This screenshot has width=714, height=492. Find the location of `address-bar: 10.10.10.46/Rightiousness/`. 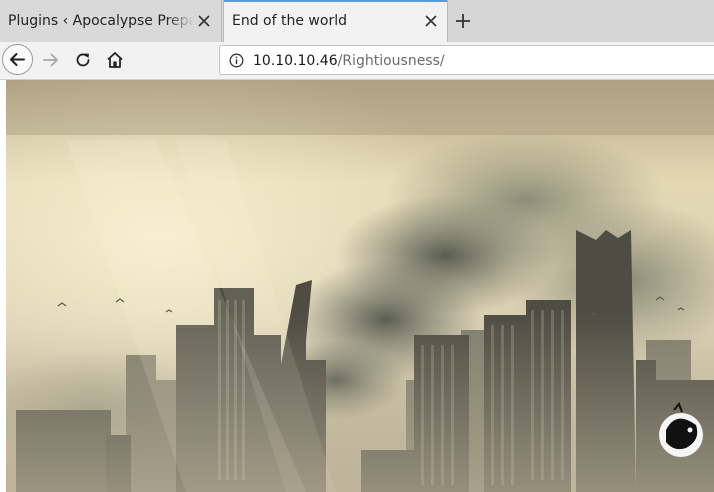

address-bar: 10.10.10.46/Rightiousness/ is located at coordinates (466, 60).